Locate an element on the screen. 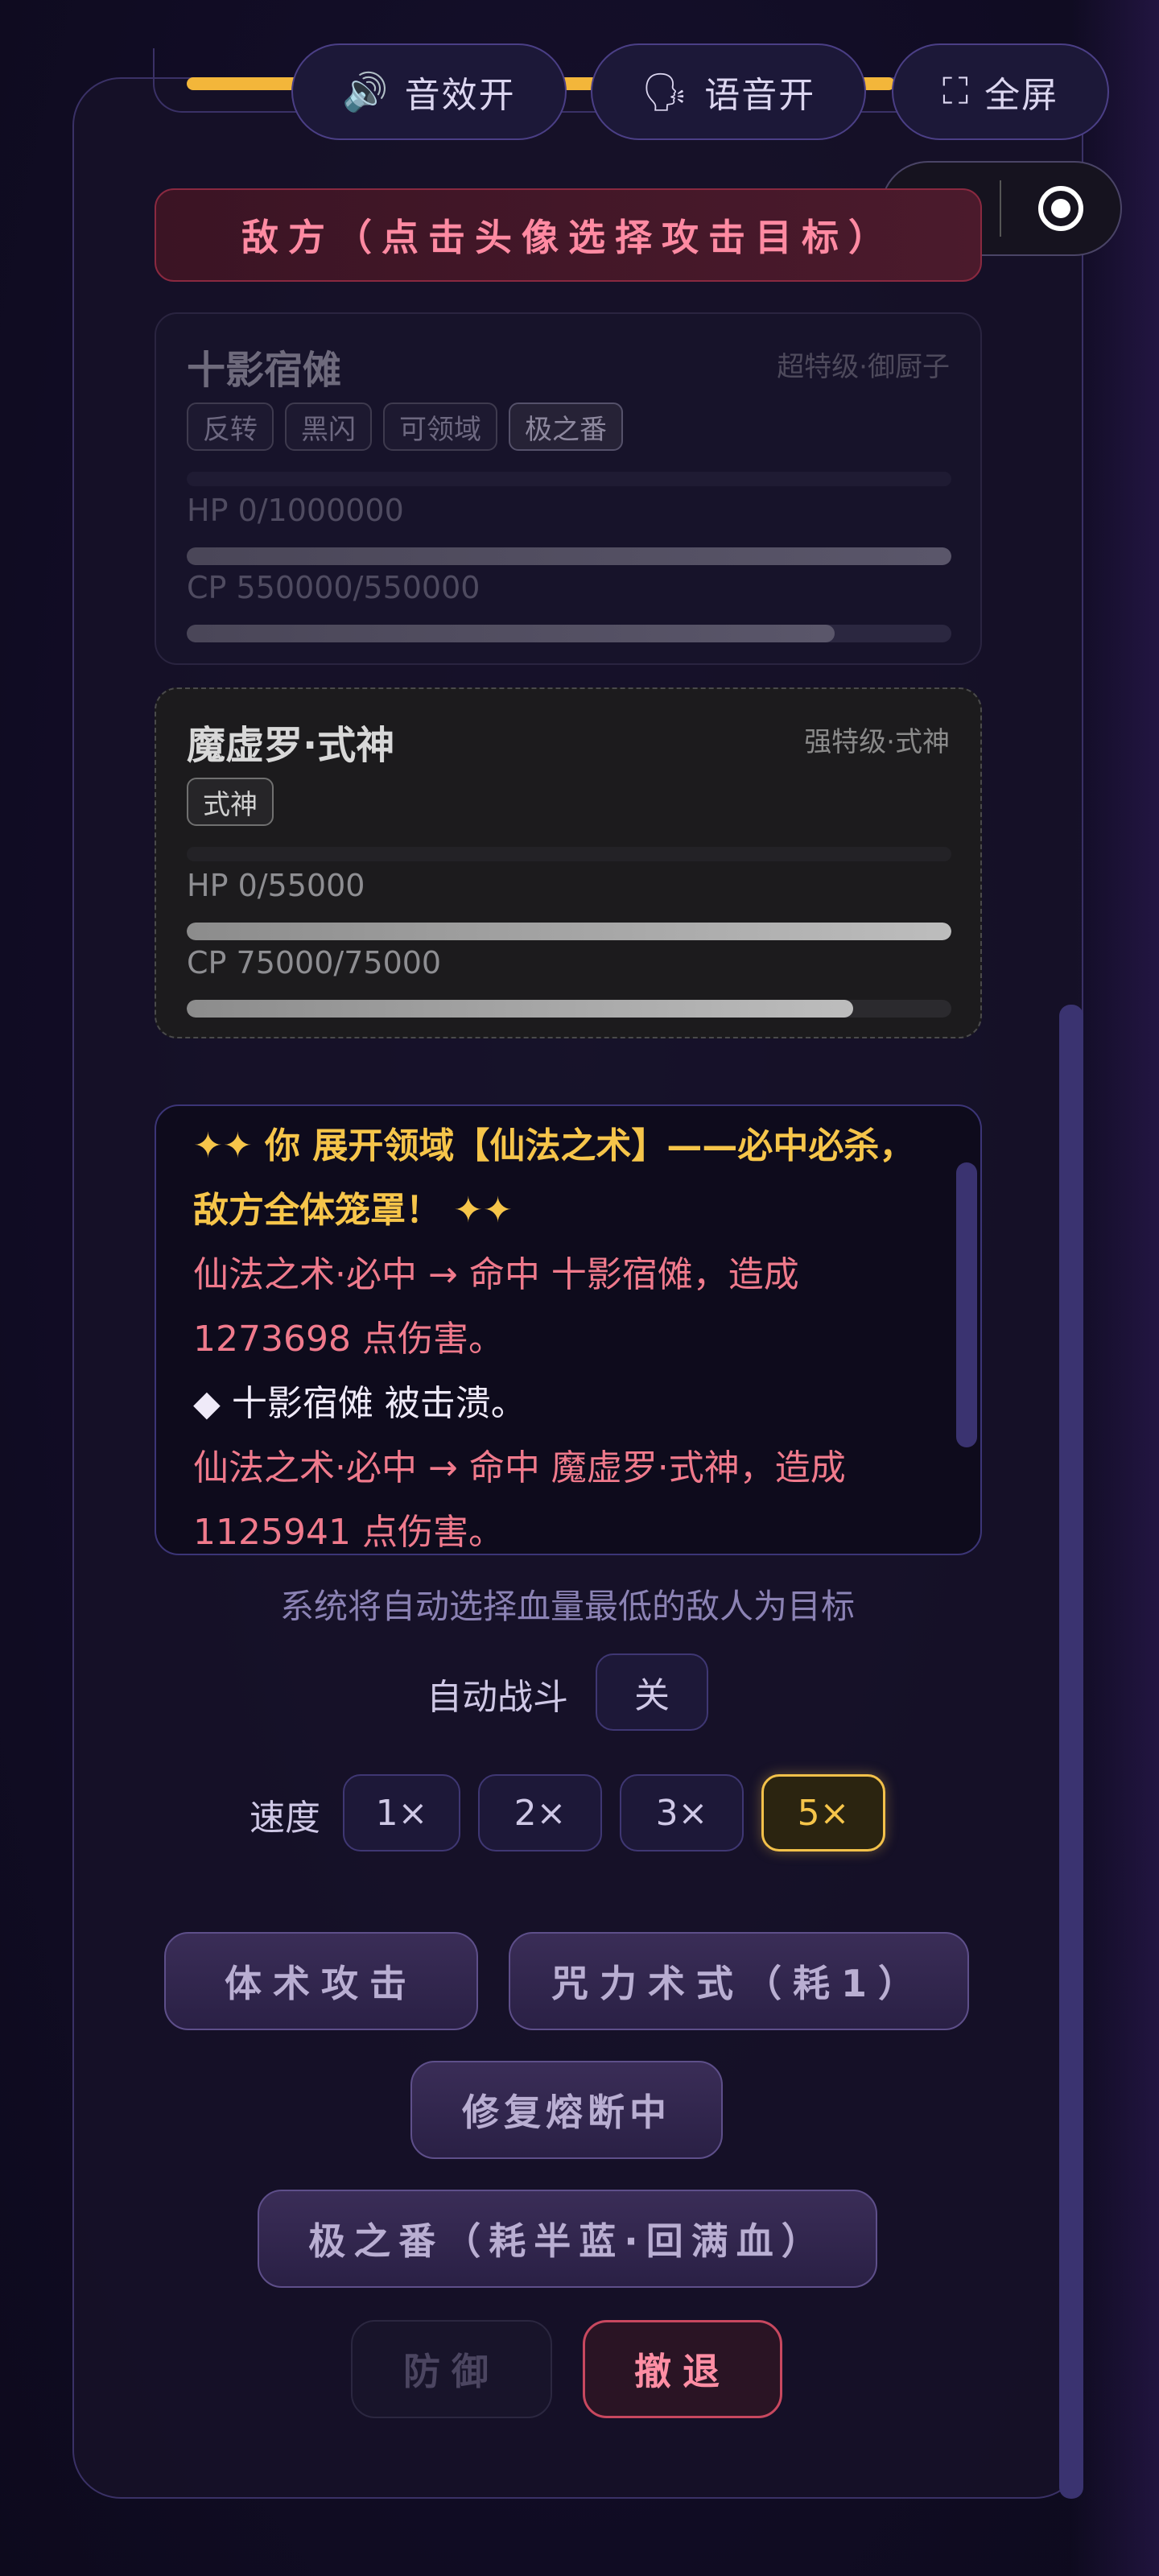 The image size is (1159, 2576). defend-button: 防御 is located at coordinates (451, 2369).